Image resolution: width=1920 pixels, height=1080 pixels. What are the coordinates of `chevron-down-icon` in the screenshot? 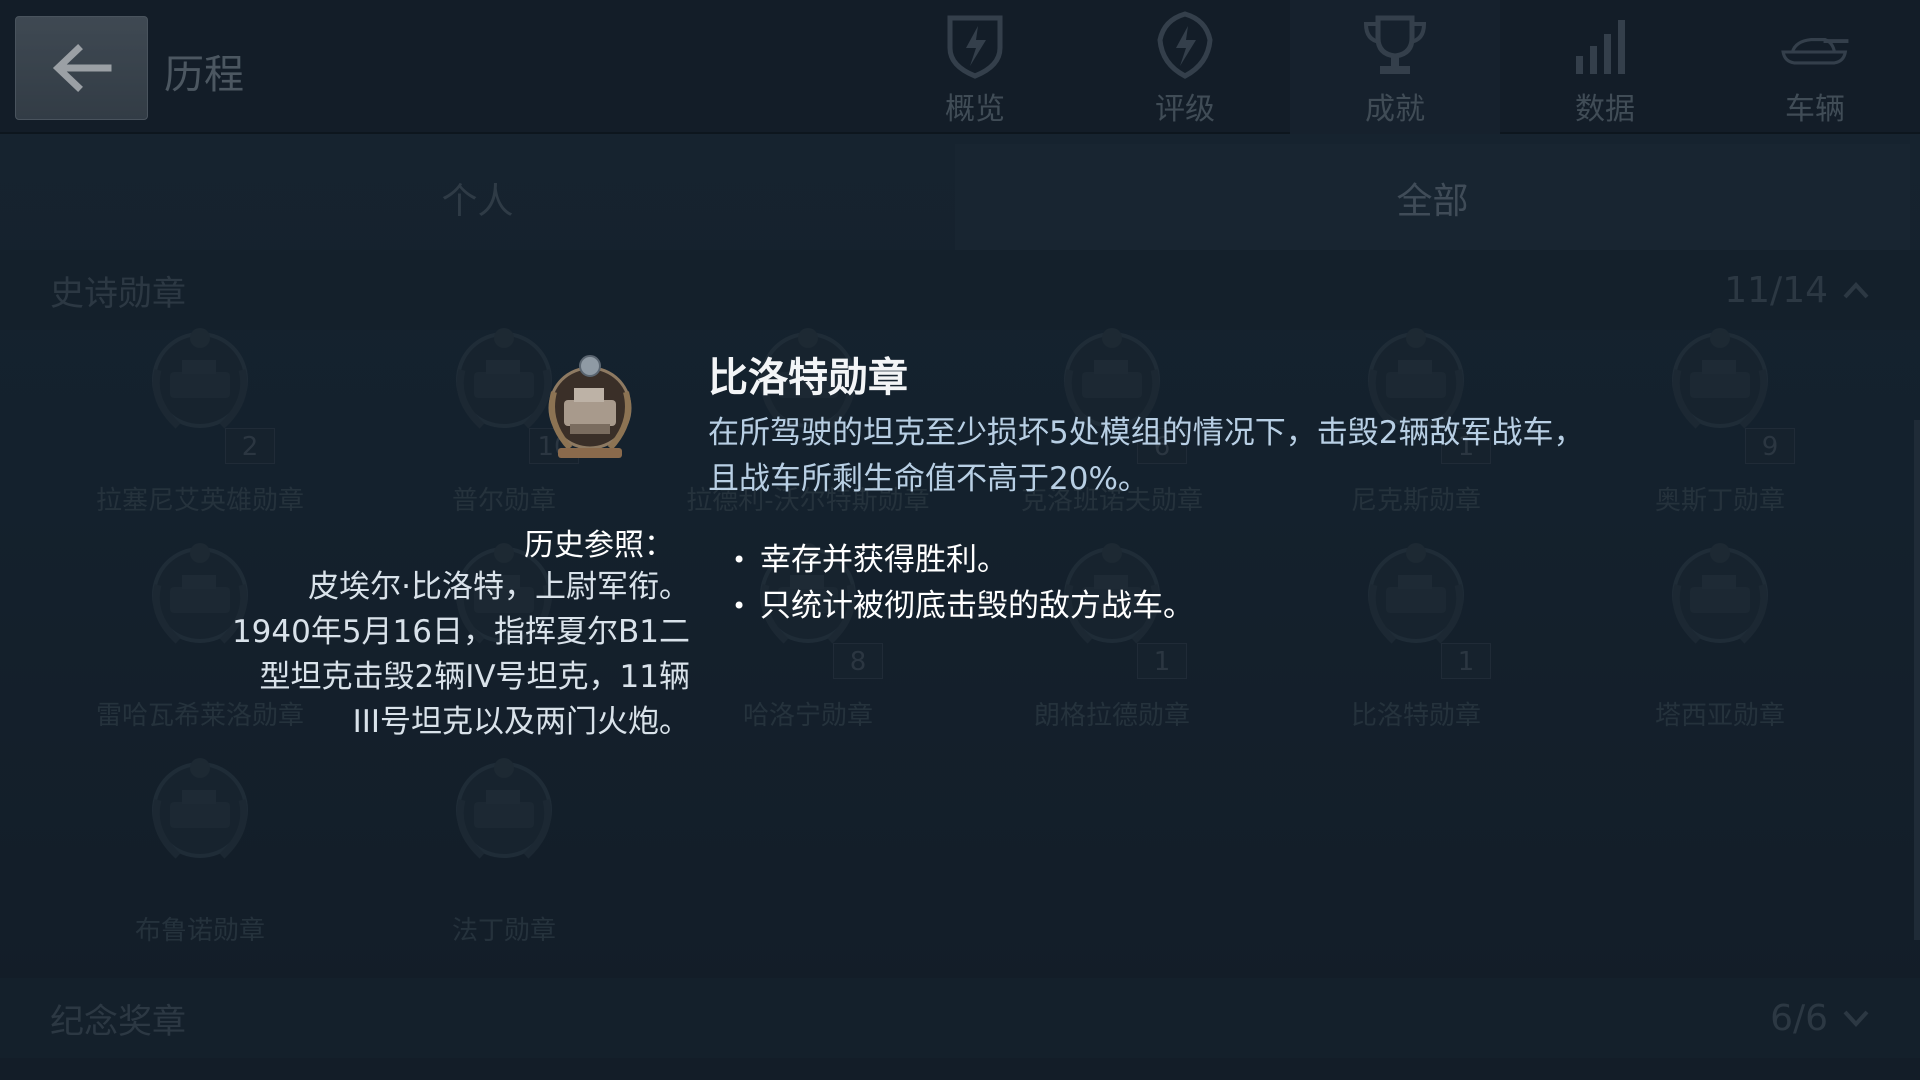 It's located at (1856, 1018).